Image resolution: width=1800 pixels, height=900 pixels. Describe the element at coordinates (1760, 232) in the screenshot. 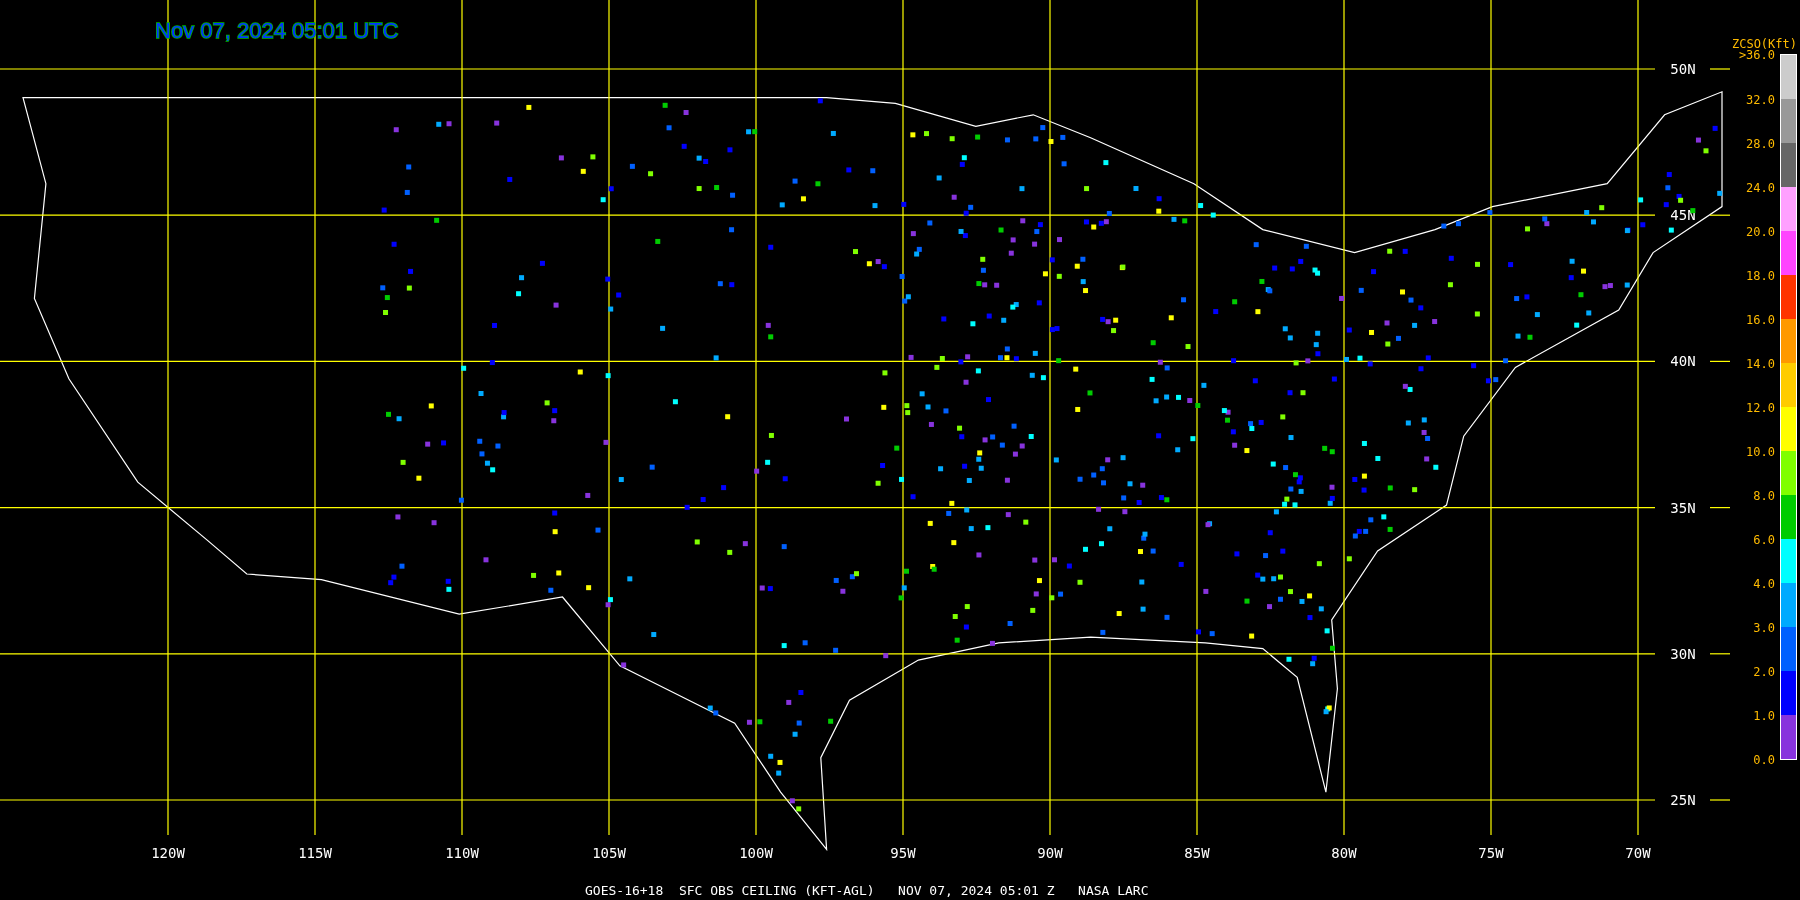

I see `legend-label: 20.0` at that location.